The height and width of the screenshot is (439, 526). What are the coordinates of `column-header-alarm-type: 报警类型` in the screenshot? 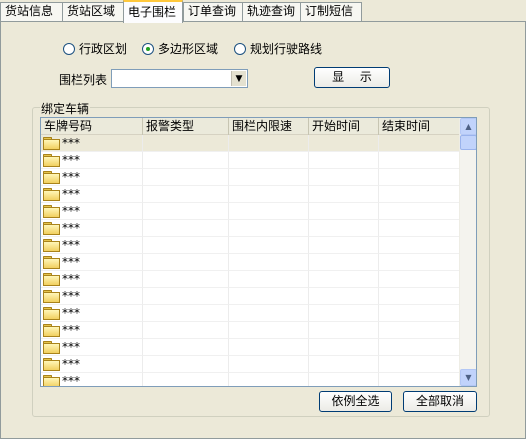 It's located at (186, 126).